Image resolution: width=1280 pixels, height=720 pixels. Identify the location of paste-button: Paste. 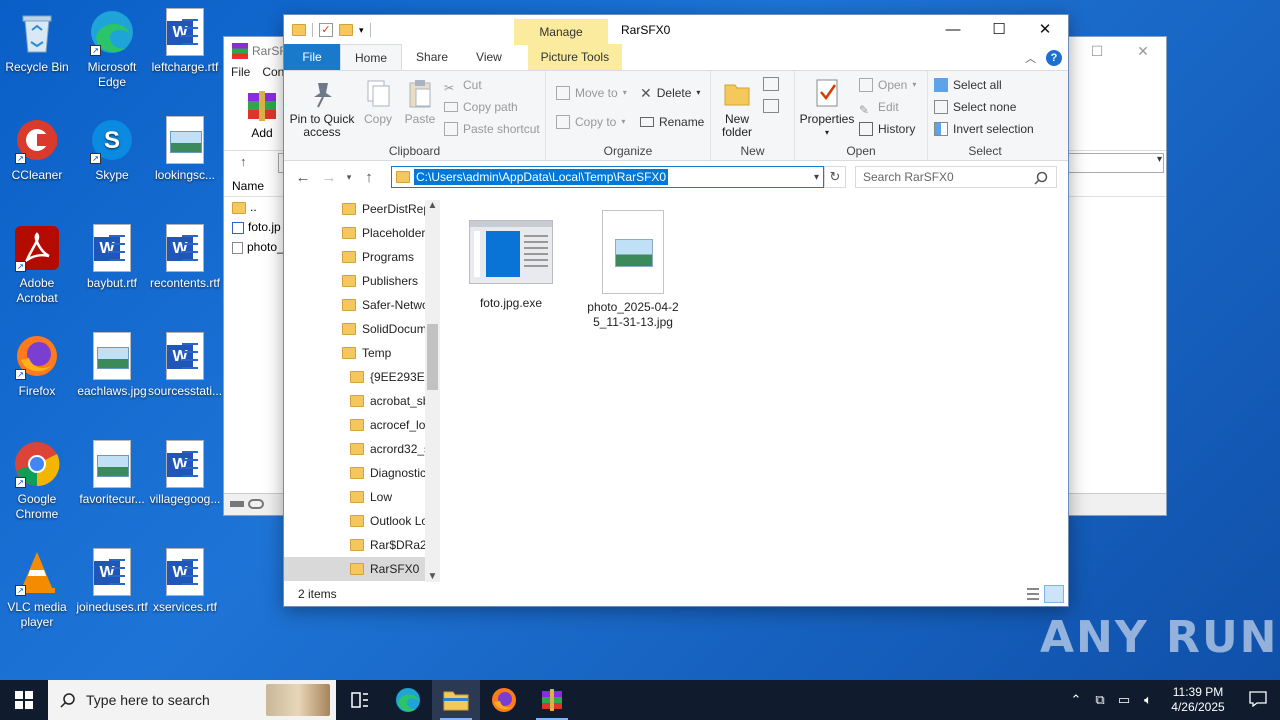
(420, 101).